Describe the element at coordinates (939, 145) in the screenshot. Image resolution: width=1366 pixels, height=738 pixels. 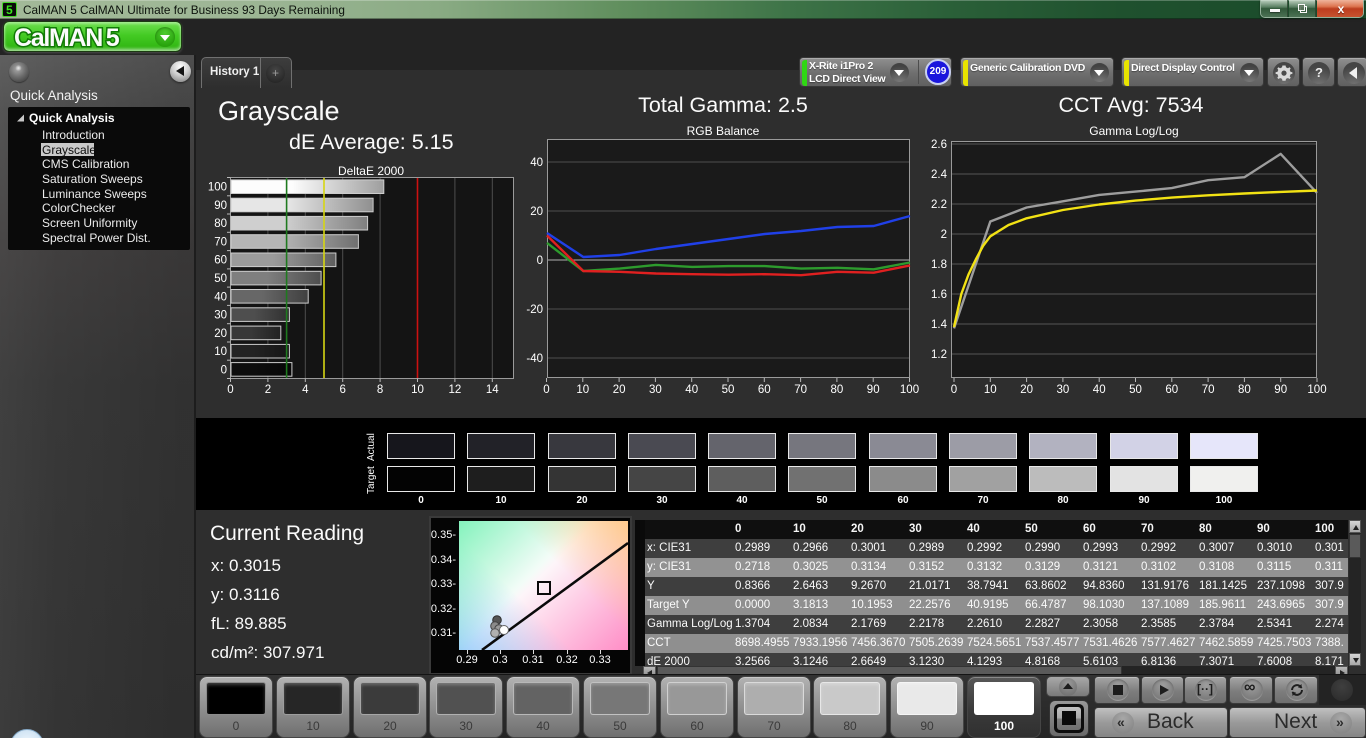
I see `svg-text: 2.6` at that location.